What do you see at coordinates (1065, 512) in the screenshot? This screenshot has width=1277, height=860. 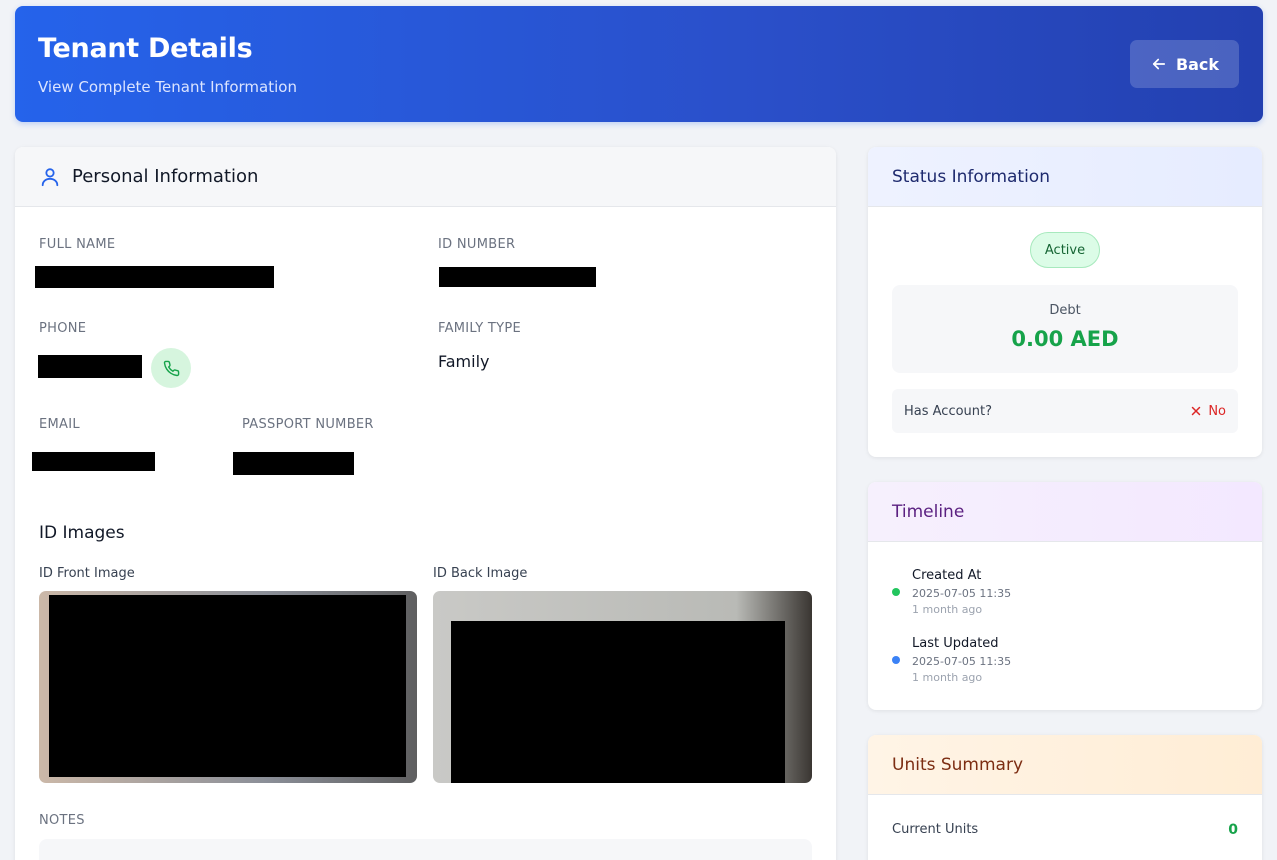 I see `timeline-title: Timeline` at bounding box center [1065, 512].